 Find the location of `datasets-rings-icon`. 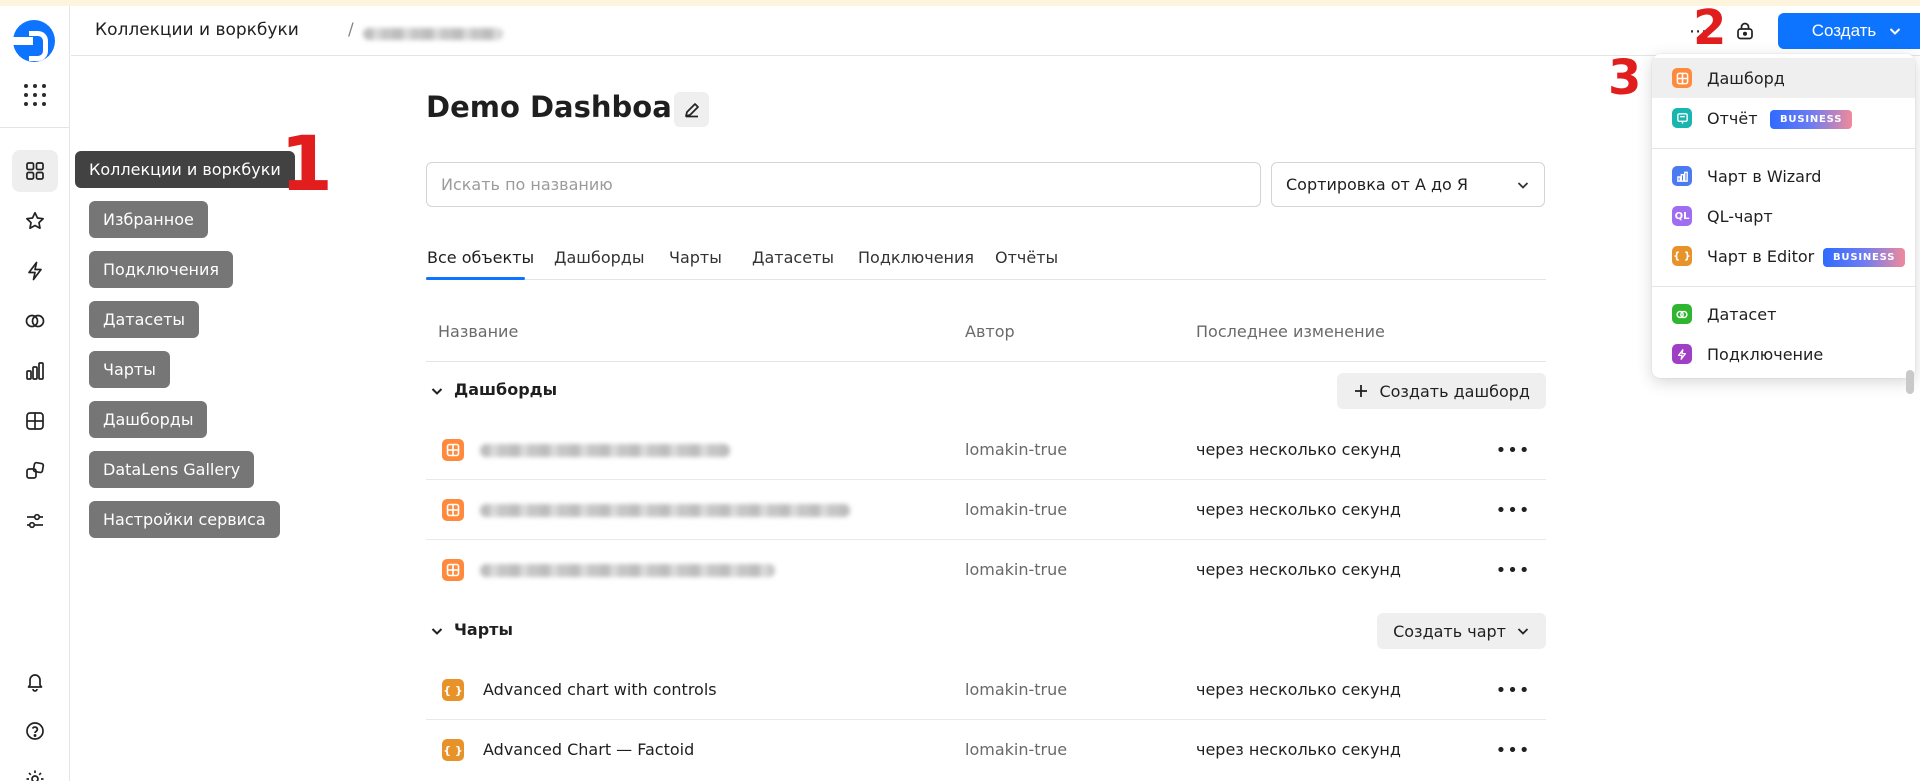

datasets-rings-icon is located at coordinates (35, 321).